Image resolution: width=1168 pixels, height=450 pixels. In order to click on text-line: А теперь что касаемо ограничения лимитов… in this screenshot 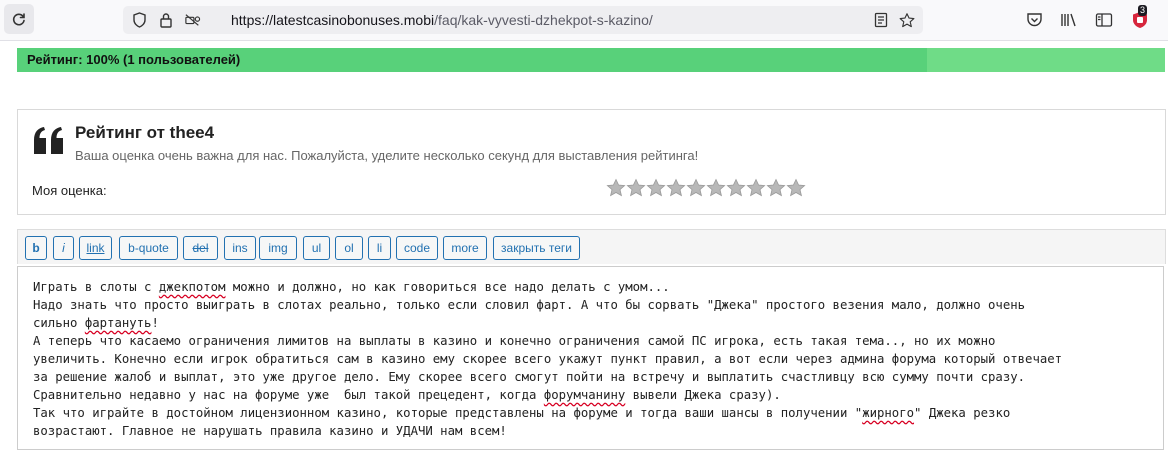, I will do `click(590, 341)`.